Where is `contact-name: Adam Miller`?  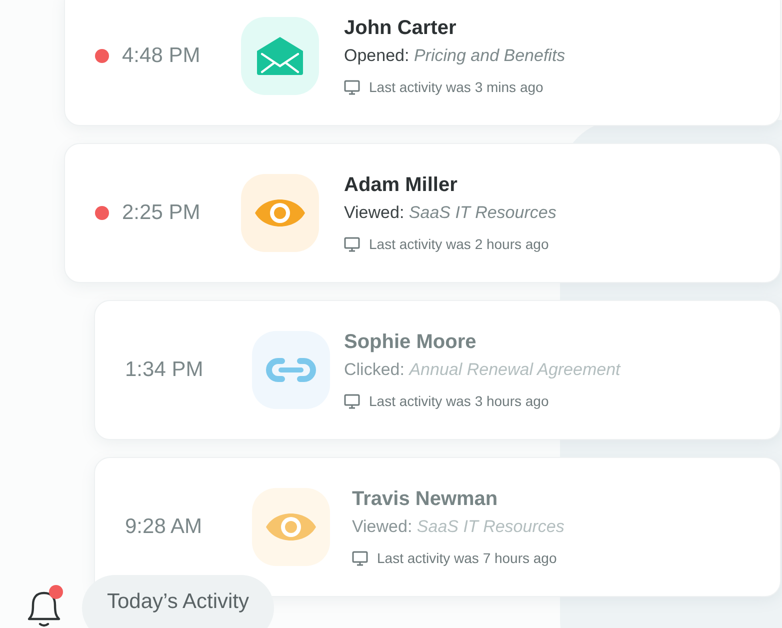 contact-name: Adam Miller is located at coordinates (401, 185).